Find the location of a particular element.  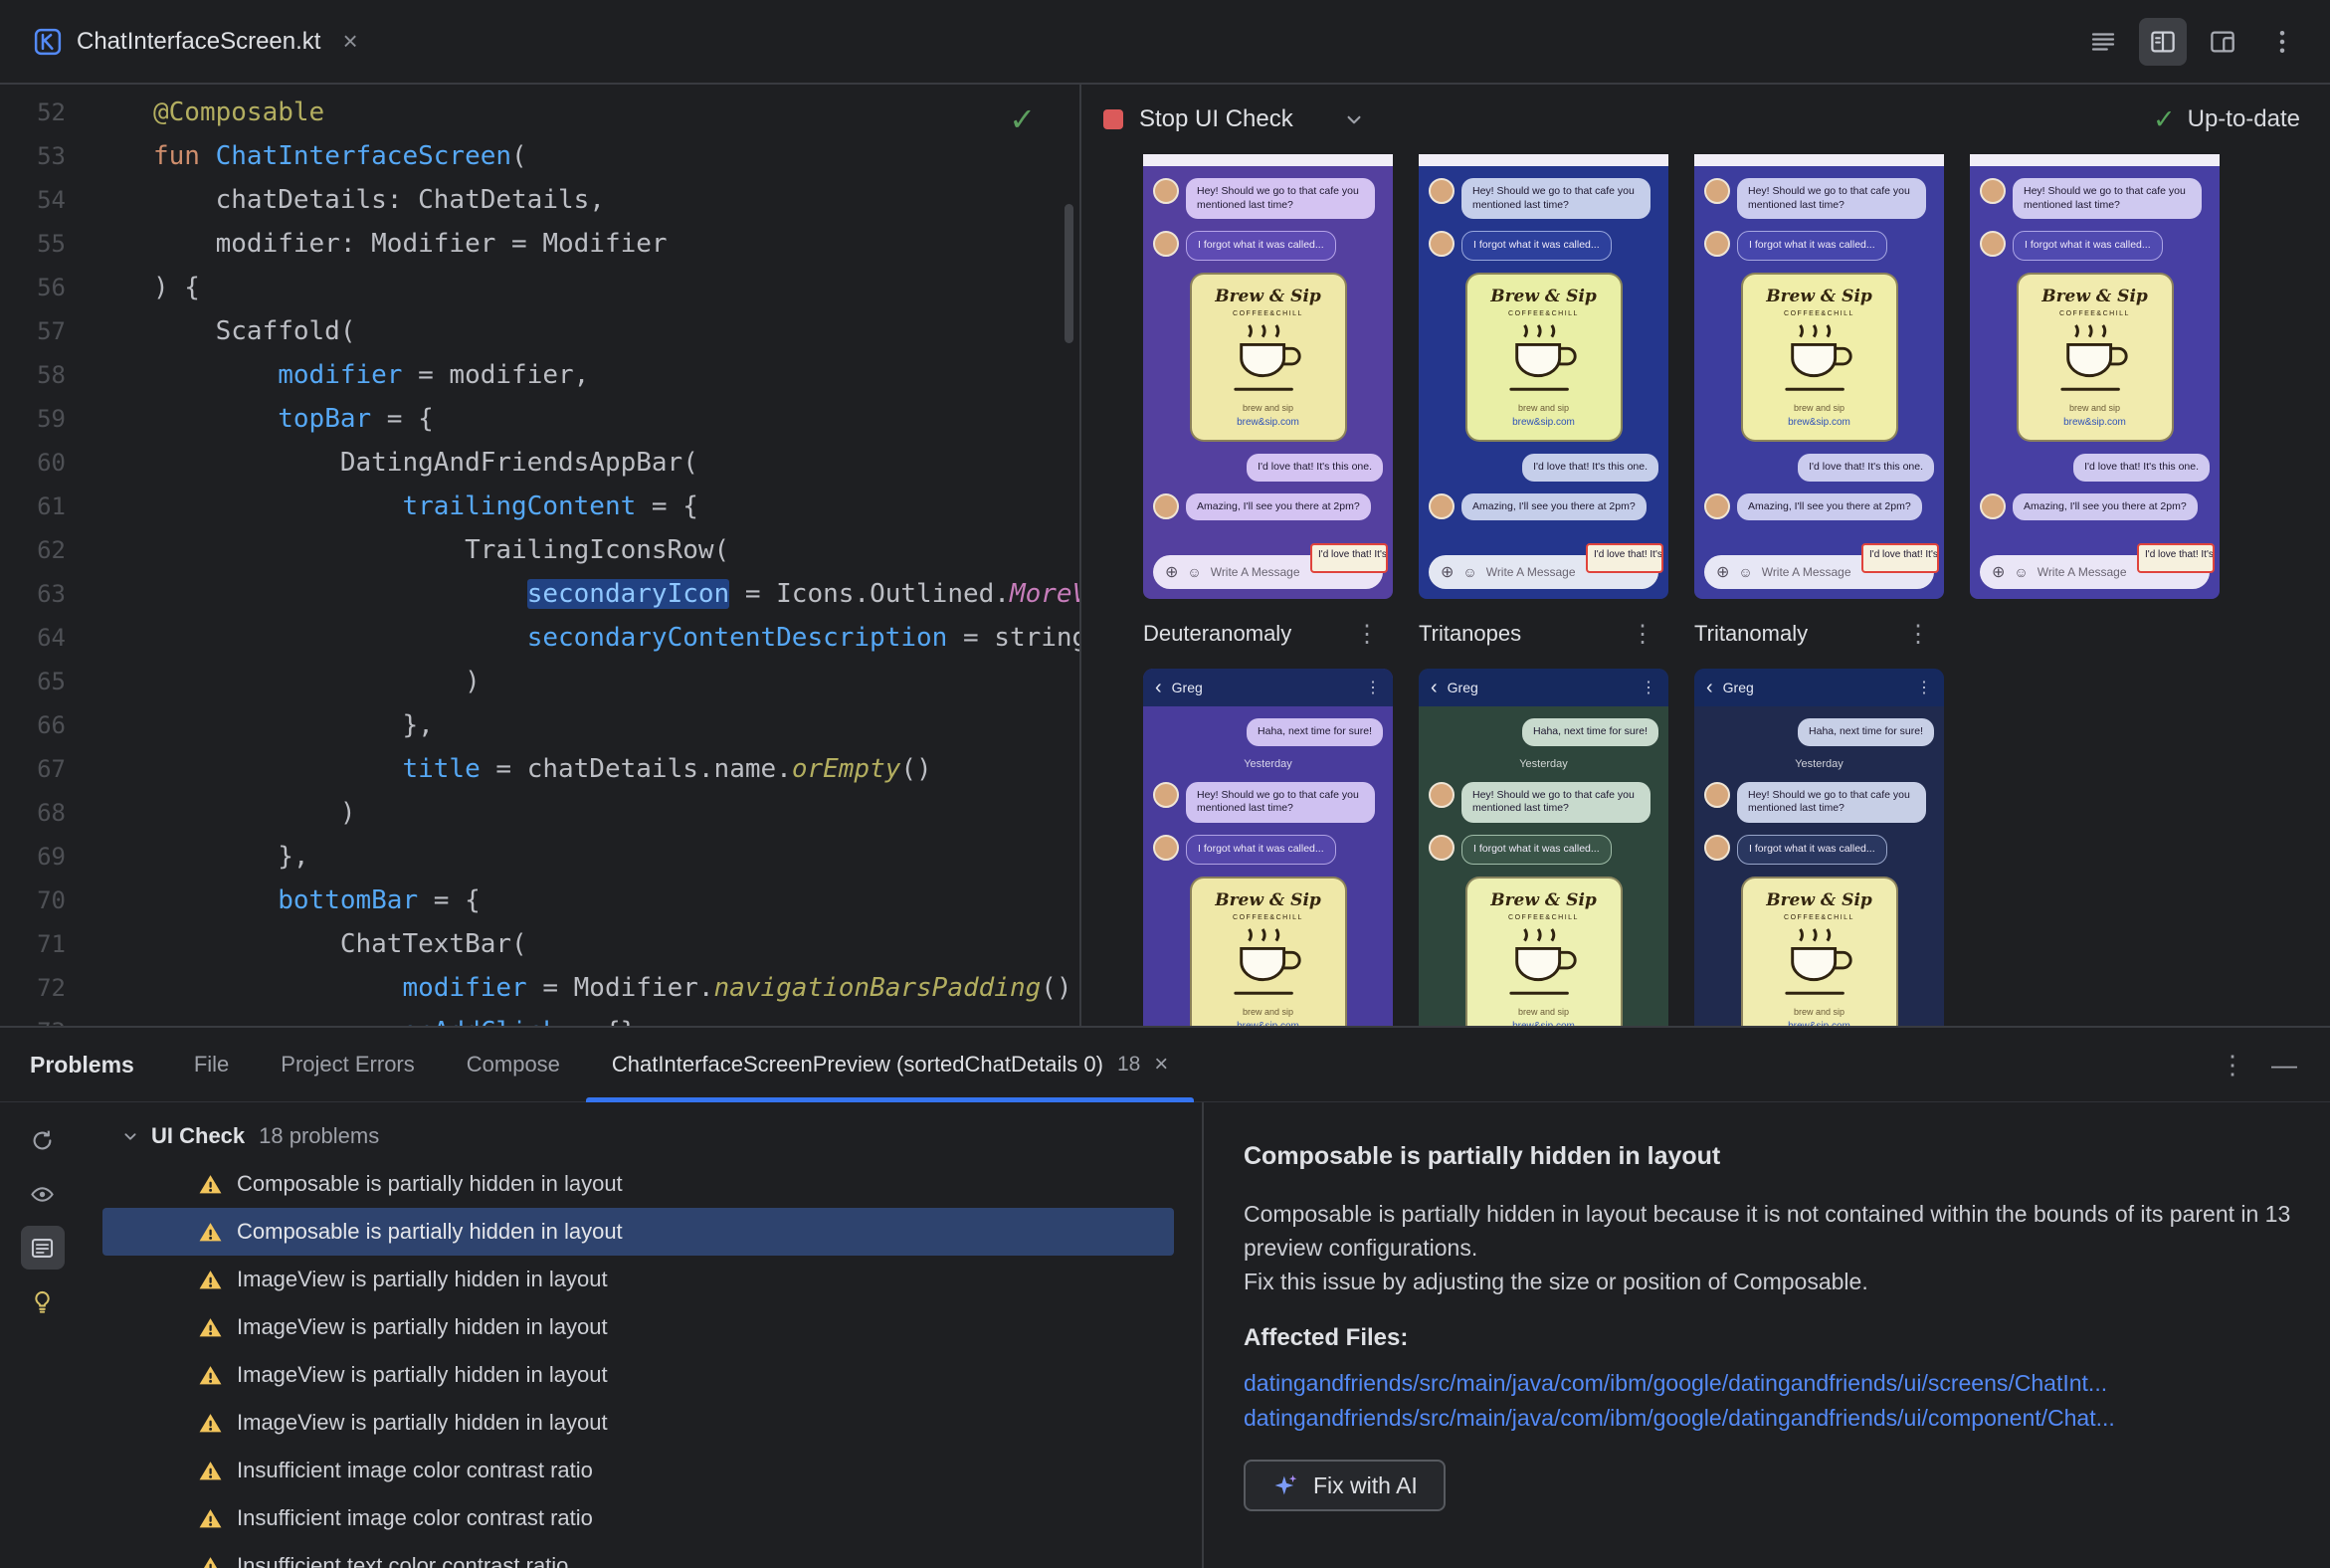

hide-panel-icon: — is located at coordinates (2284, 1064).